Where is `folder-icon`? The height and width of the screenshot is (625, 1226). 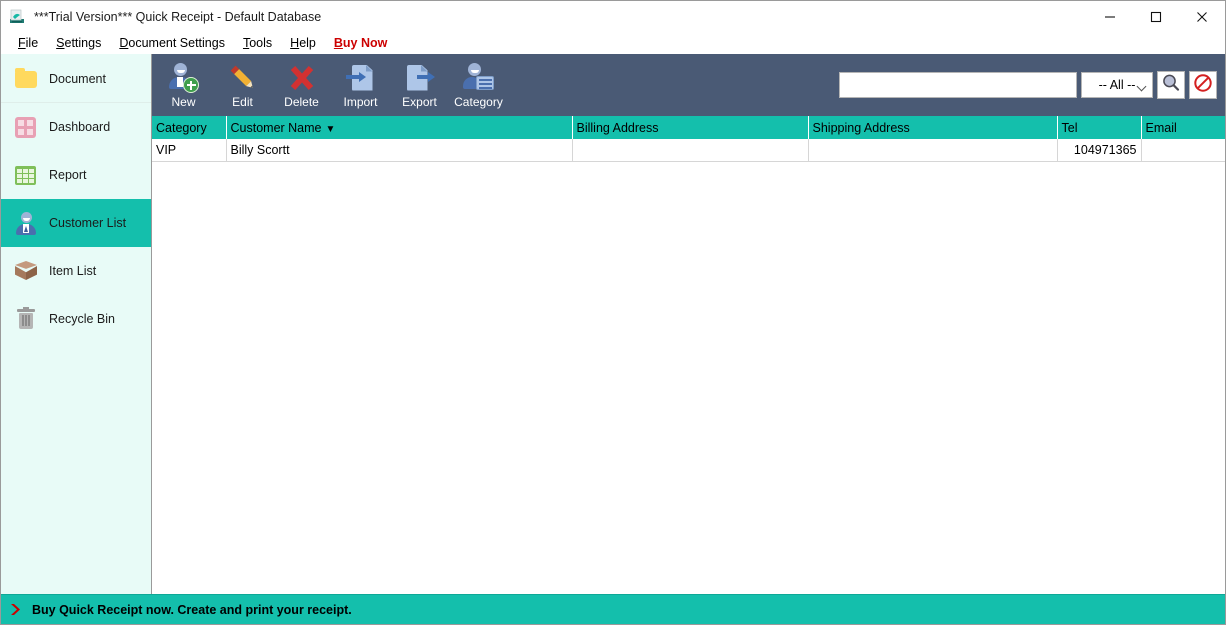 folder-icon is located at coordinates (26, 79).